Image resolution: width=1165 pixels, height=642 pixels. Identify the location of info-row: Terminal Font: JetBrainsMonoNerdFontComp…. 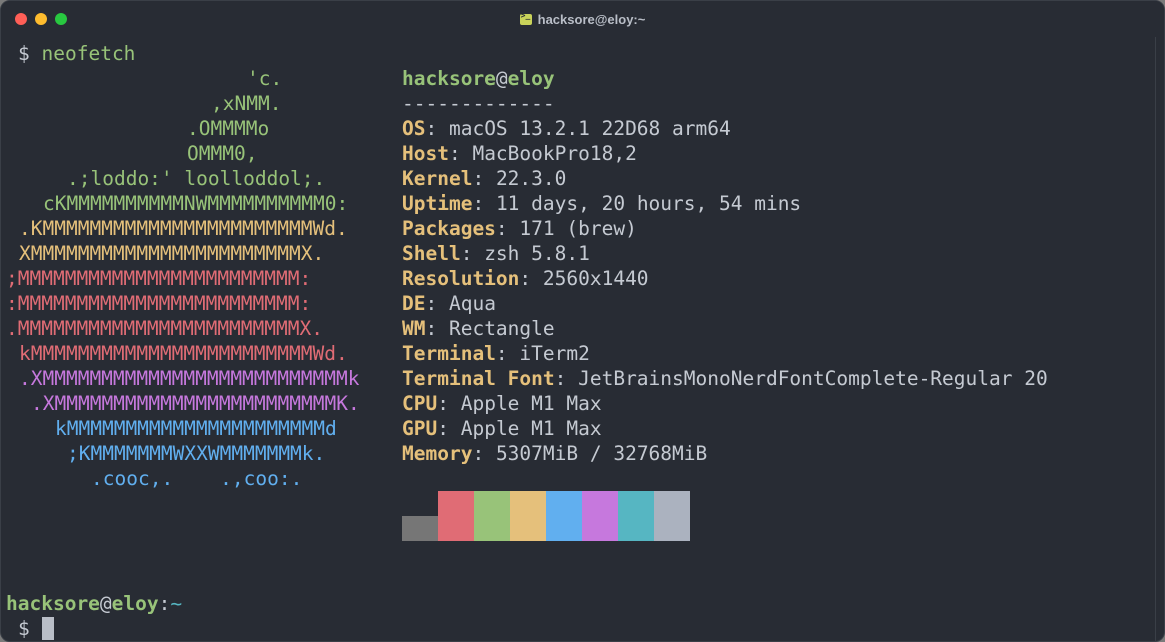
(725, 378).